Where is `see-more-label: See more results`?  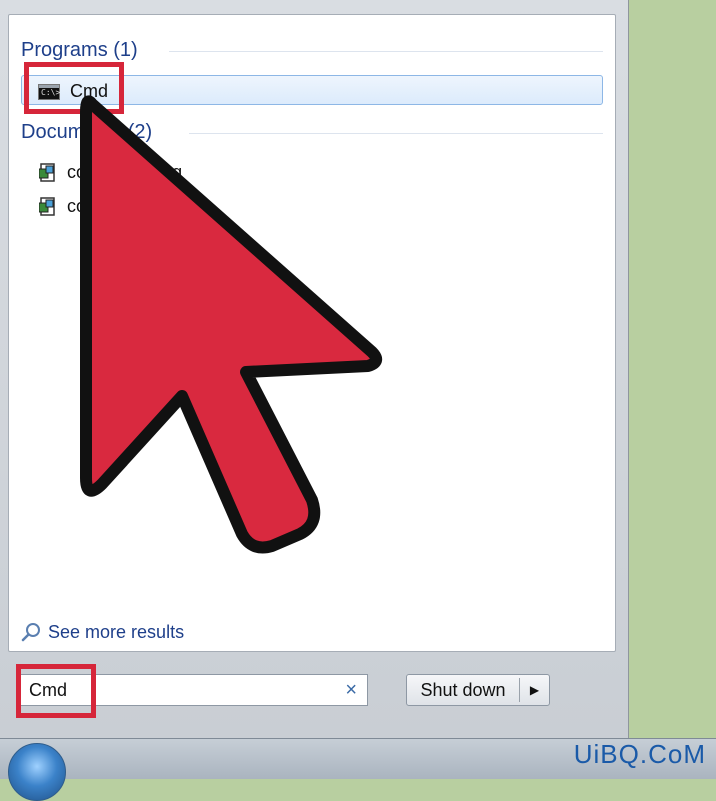 see-more-label: See more results is located at coordinates (116, 632).